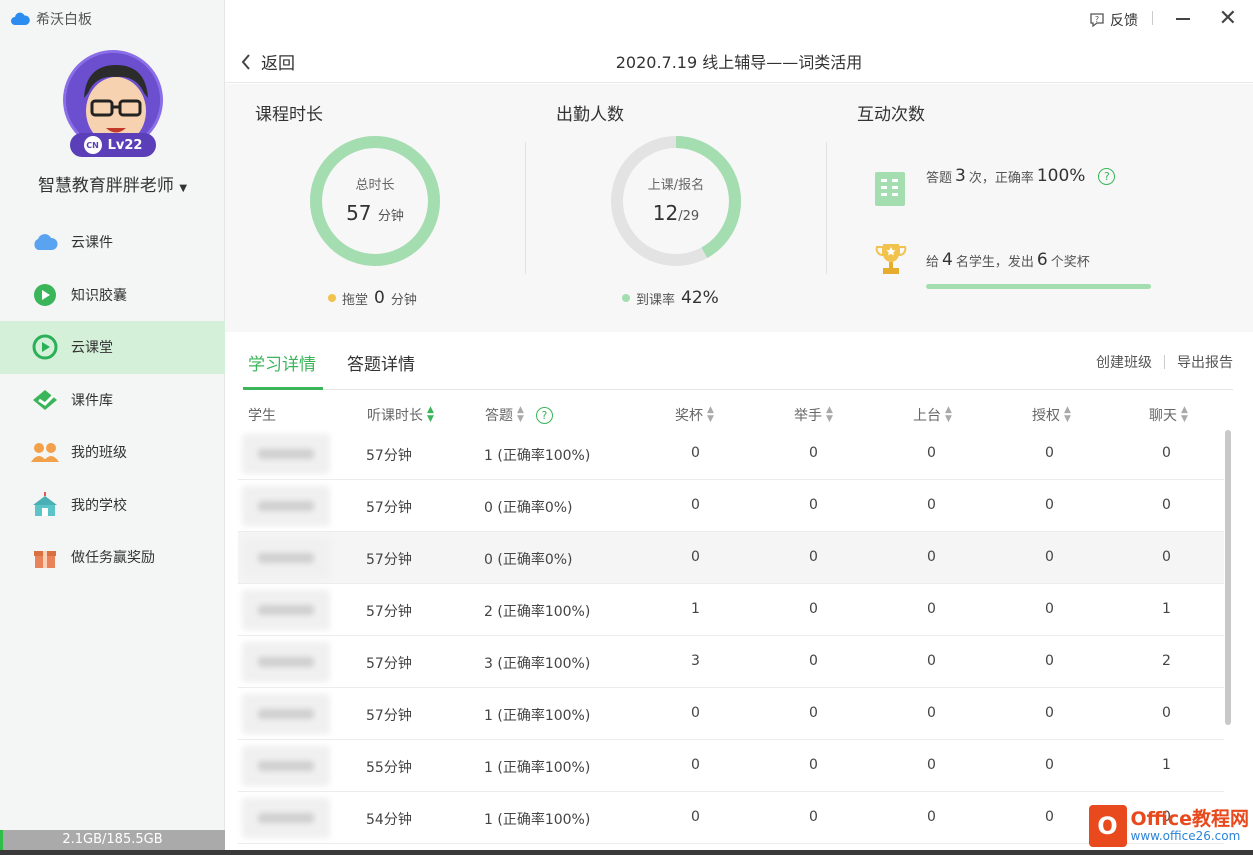 The height and width of the screenshot is (855, 1253). I want to click on attendance-rate-stat: 到课率 42%, so click(670, 298).